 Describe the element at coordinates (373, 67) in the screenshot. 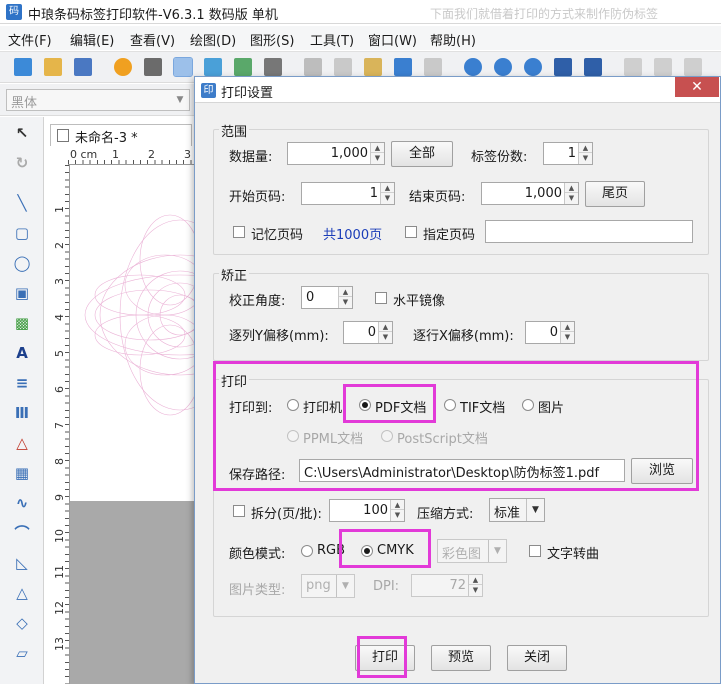

I see `paste-icon` at that location.